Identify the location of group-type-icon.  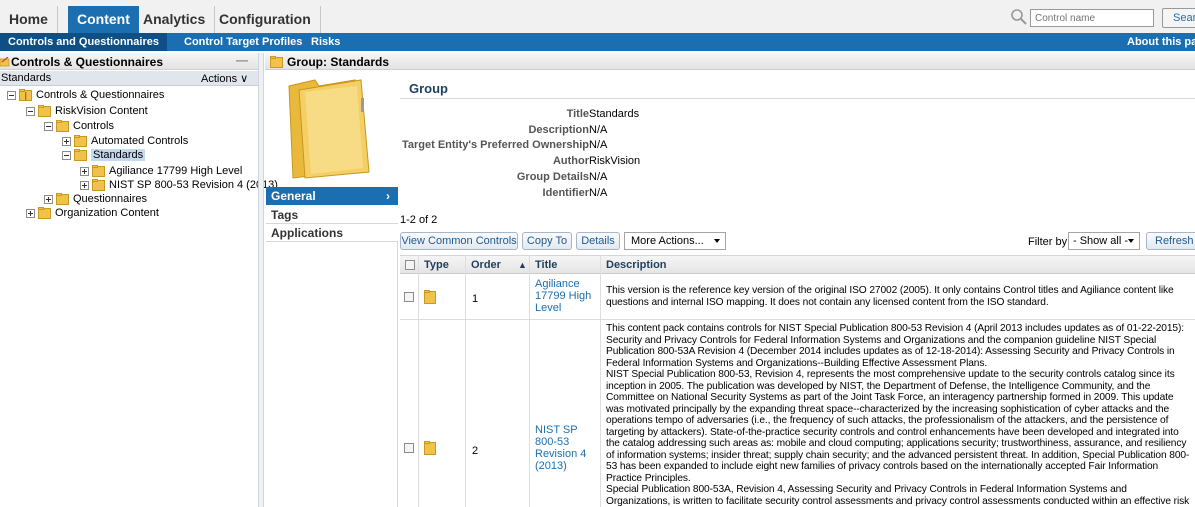
(430, 298).